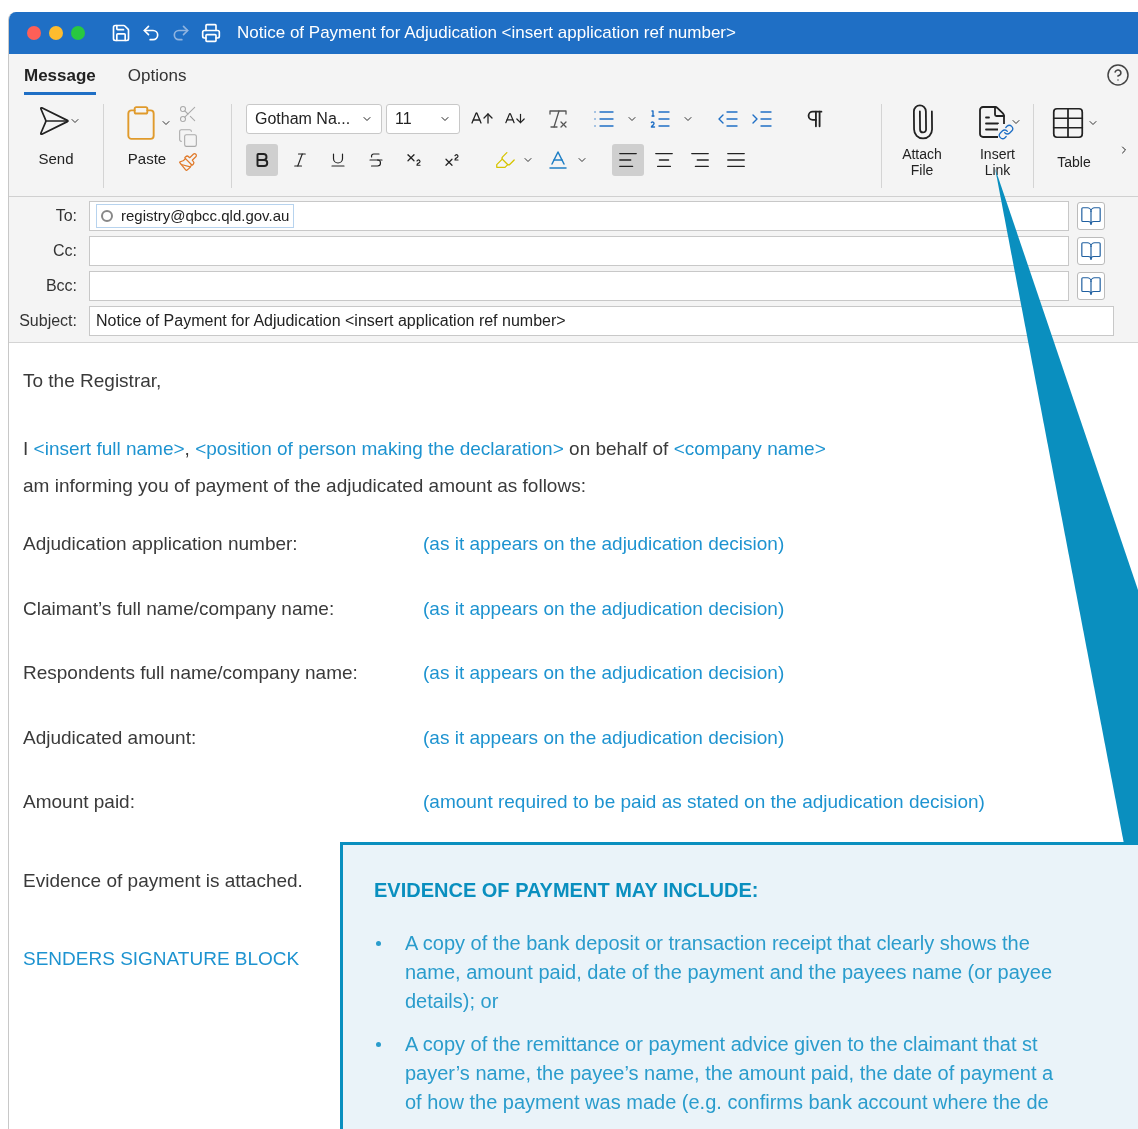  I want to click on field-label: To:, so click(66, 216).